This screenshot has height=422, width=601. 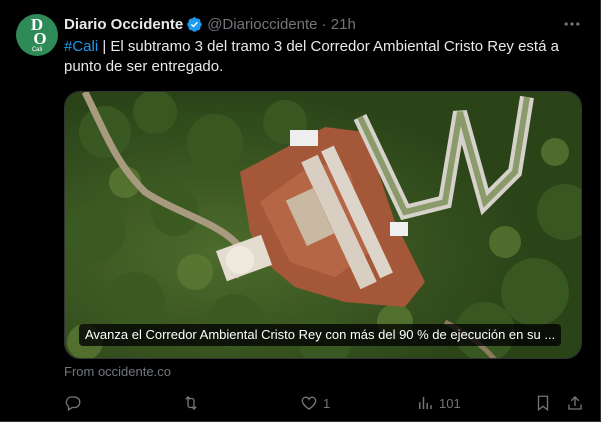 I want to click on reply-icon, so click(x=73, y=403).